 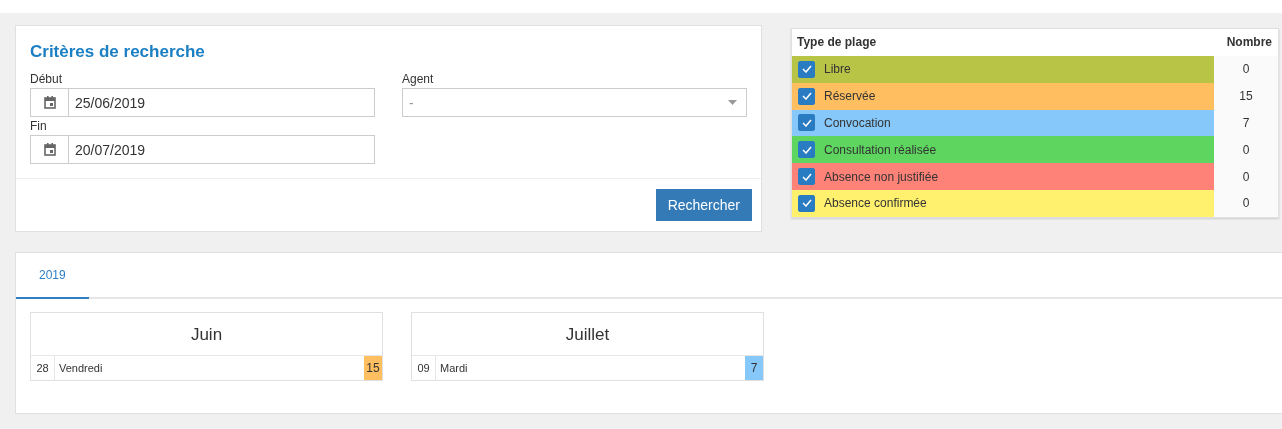 What do you see at coordinates (1246, 123) in the screenshot?
I see `count-cell: 7` at bounding box center [1246, 123].